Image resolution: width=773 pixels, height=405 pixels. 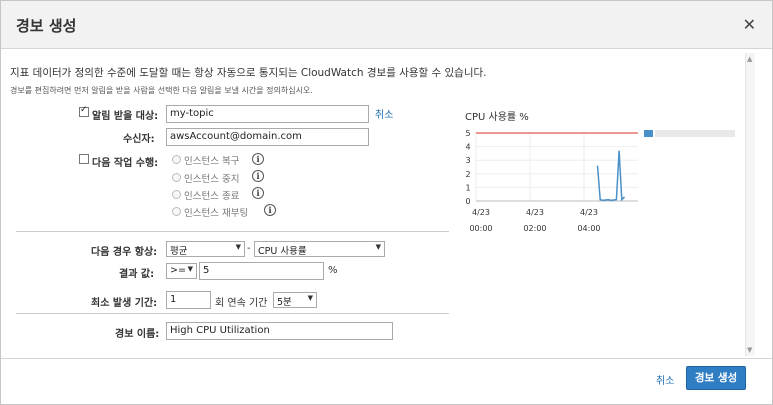 What do you see at coordinates (267, 114) in the screenshot?
I see `notify-topic-input: my-topic` at bounding box center [267, 114].